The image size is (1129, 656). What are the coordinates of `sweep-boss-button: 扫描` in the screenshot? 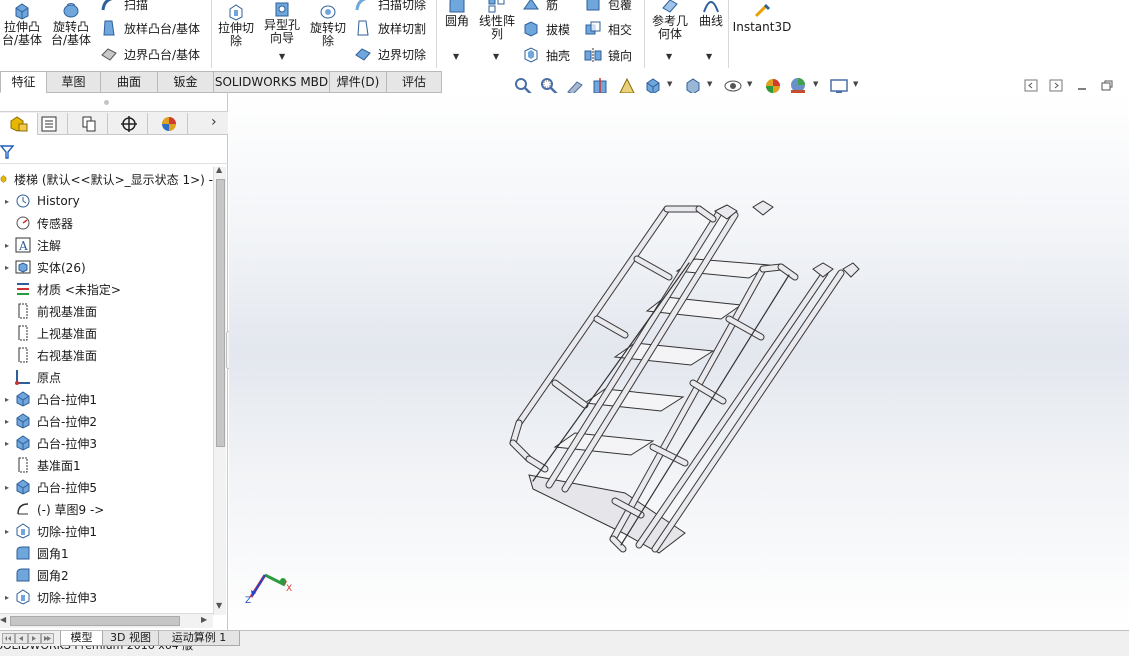 It's located at (124, 7).